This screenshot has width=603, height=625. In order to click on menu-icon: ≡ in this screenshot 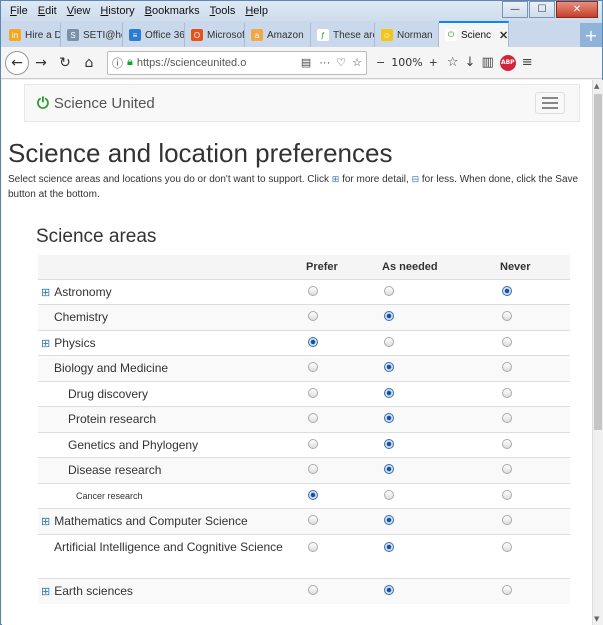, I will do `click(527, 62)`.